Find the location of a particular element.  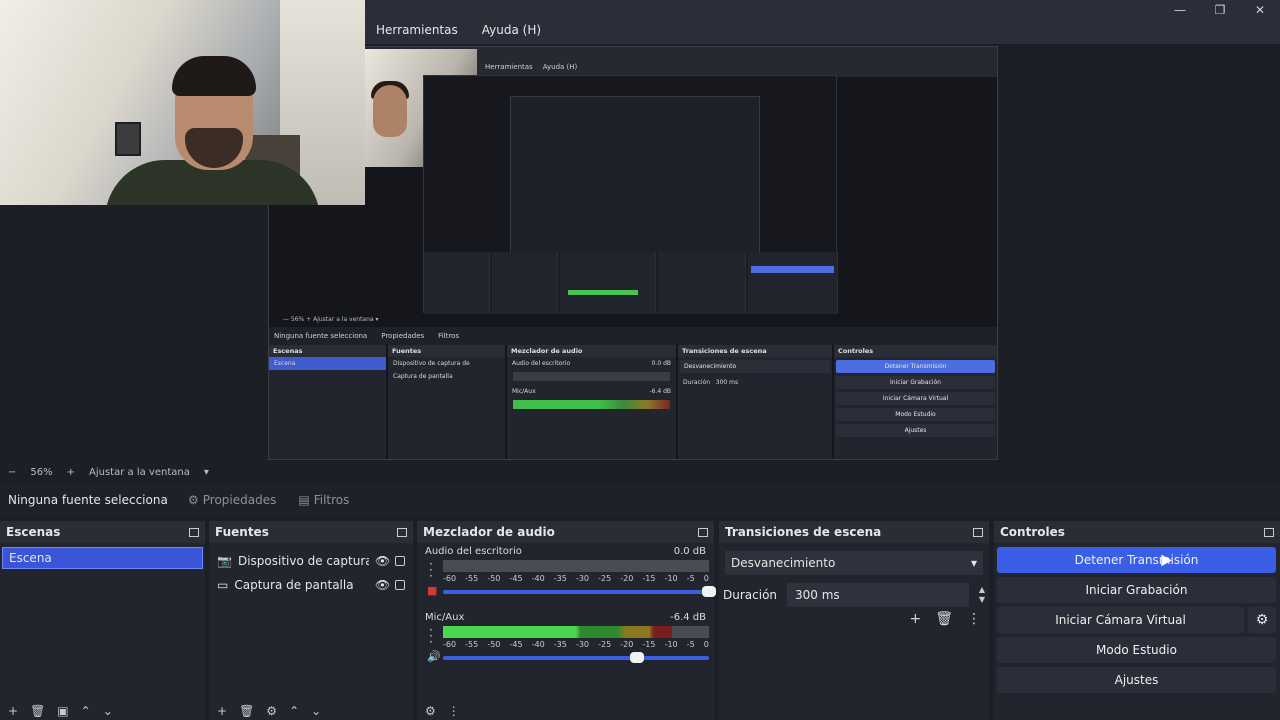

duration-stepper: ▲ ▼ is located at coordinates (982, 595).